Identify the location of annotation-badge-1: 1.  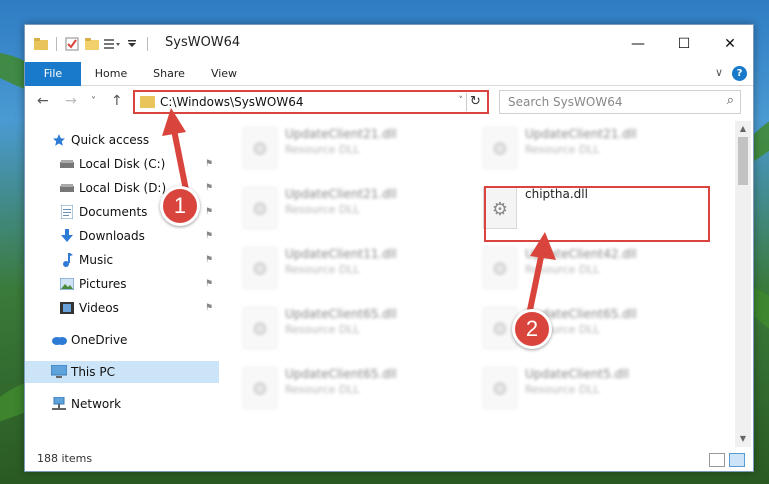
(180, 206).